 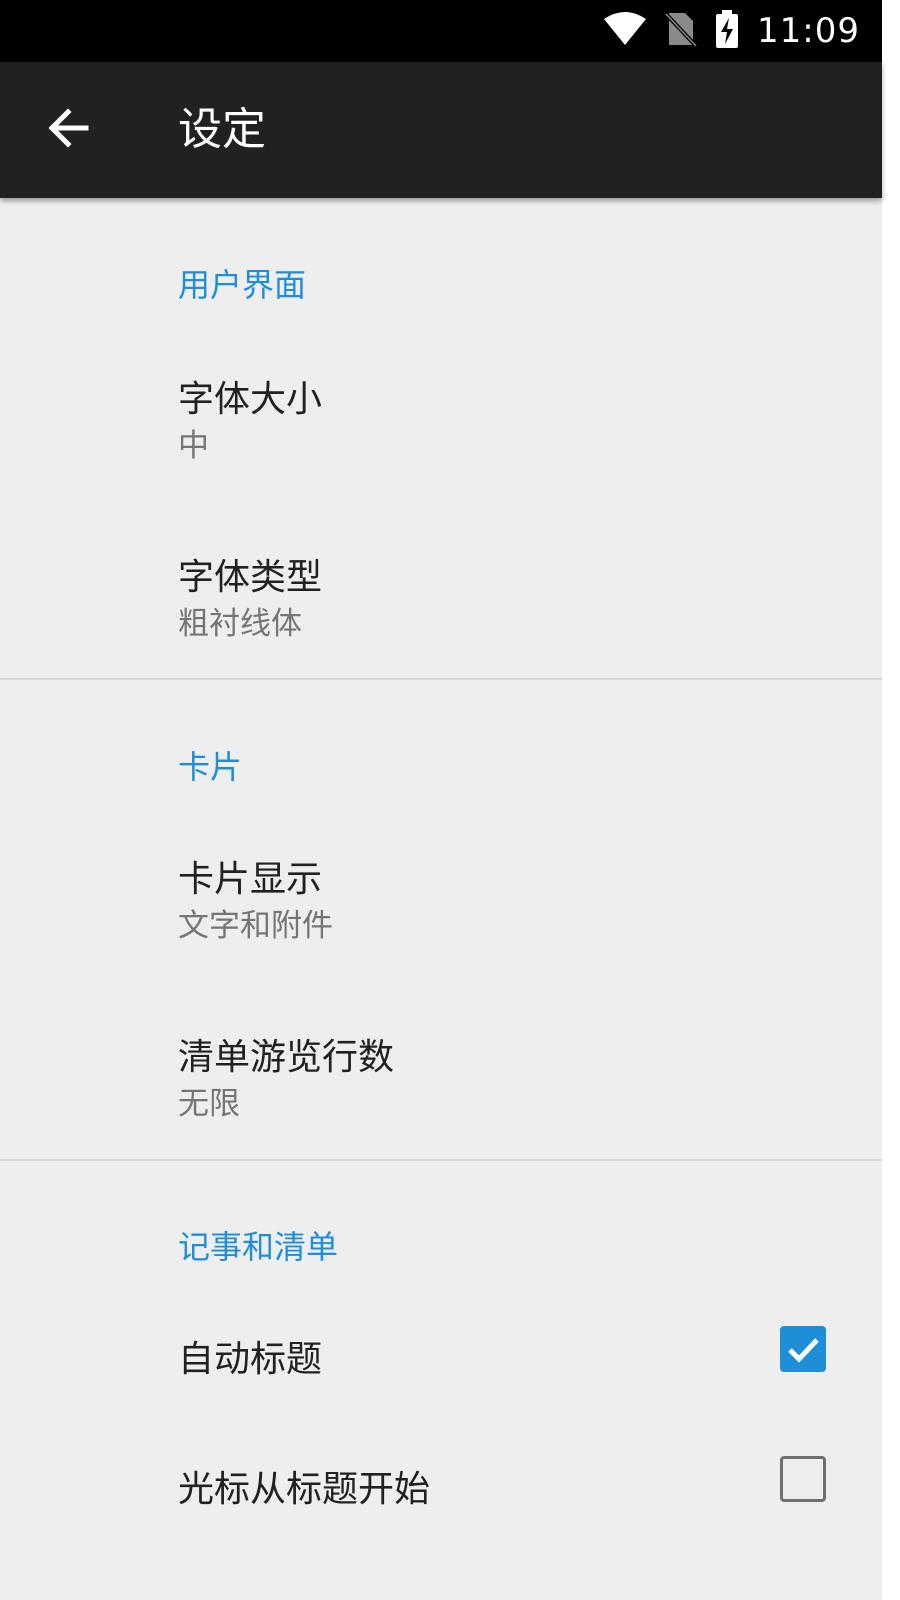 What do you see at coordinates (250, 399) in the screenshot?
I see `pref-title: 字体大小` at bounding box center [250, 399].